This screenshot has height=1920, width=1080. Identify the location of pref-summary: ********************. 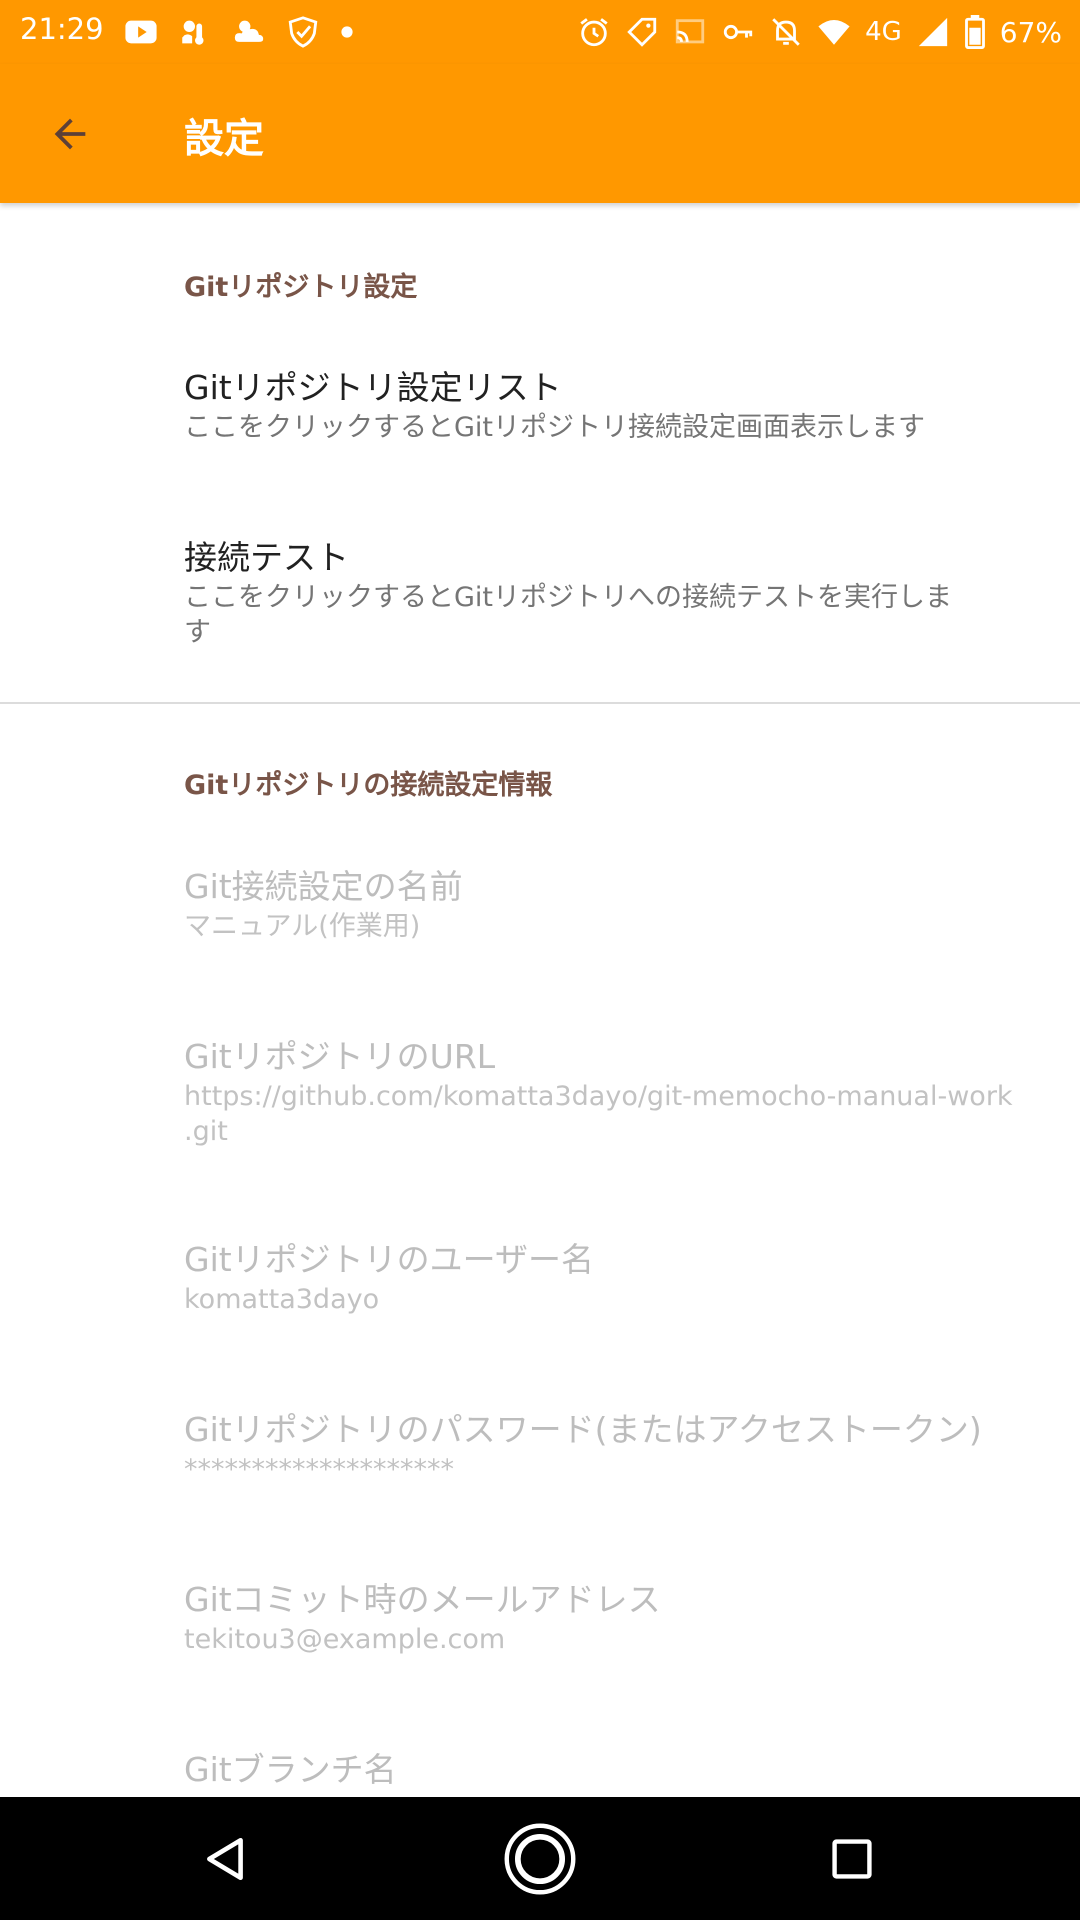
(319, 1469).